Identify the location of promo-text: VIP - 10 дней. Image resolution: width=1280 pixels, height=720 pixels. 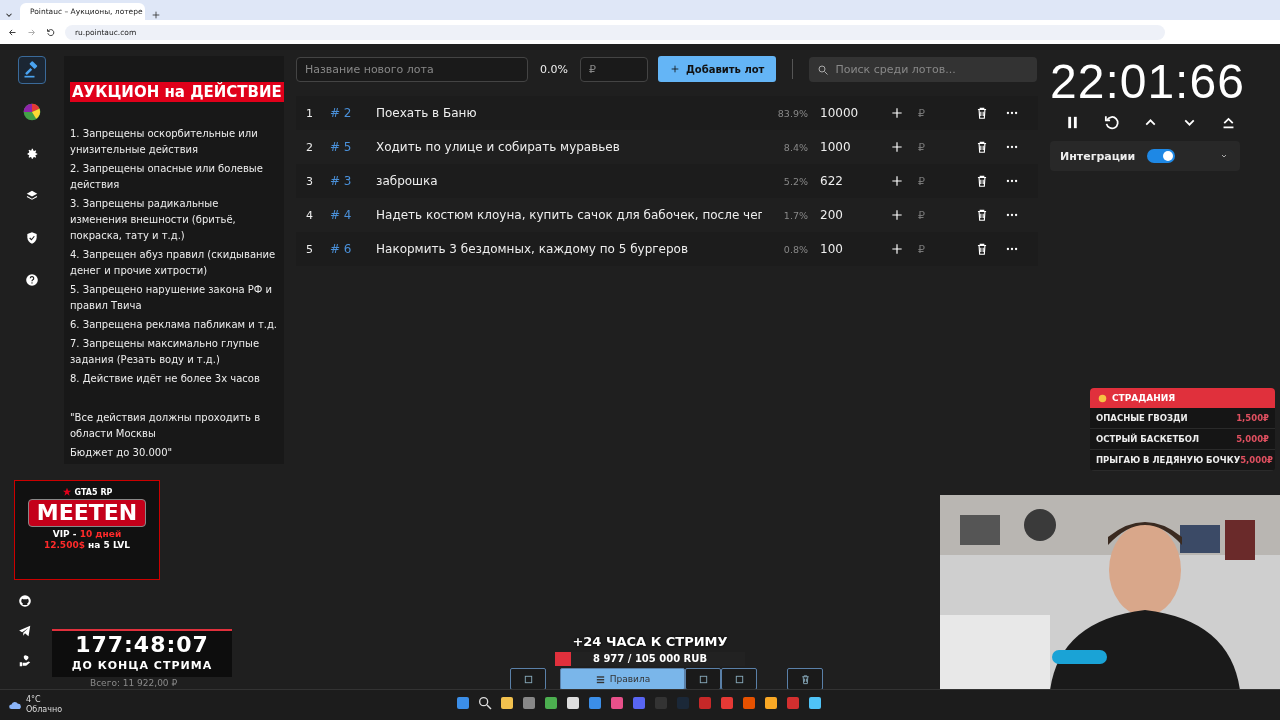
(87, 534).